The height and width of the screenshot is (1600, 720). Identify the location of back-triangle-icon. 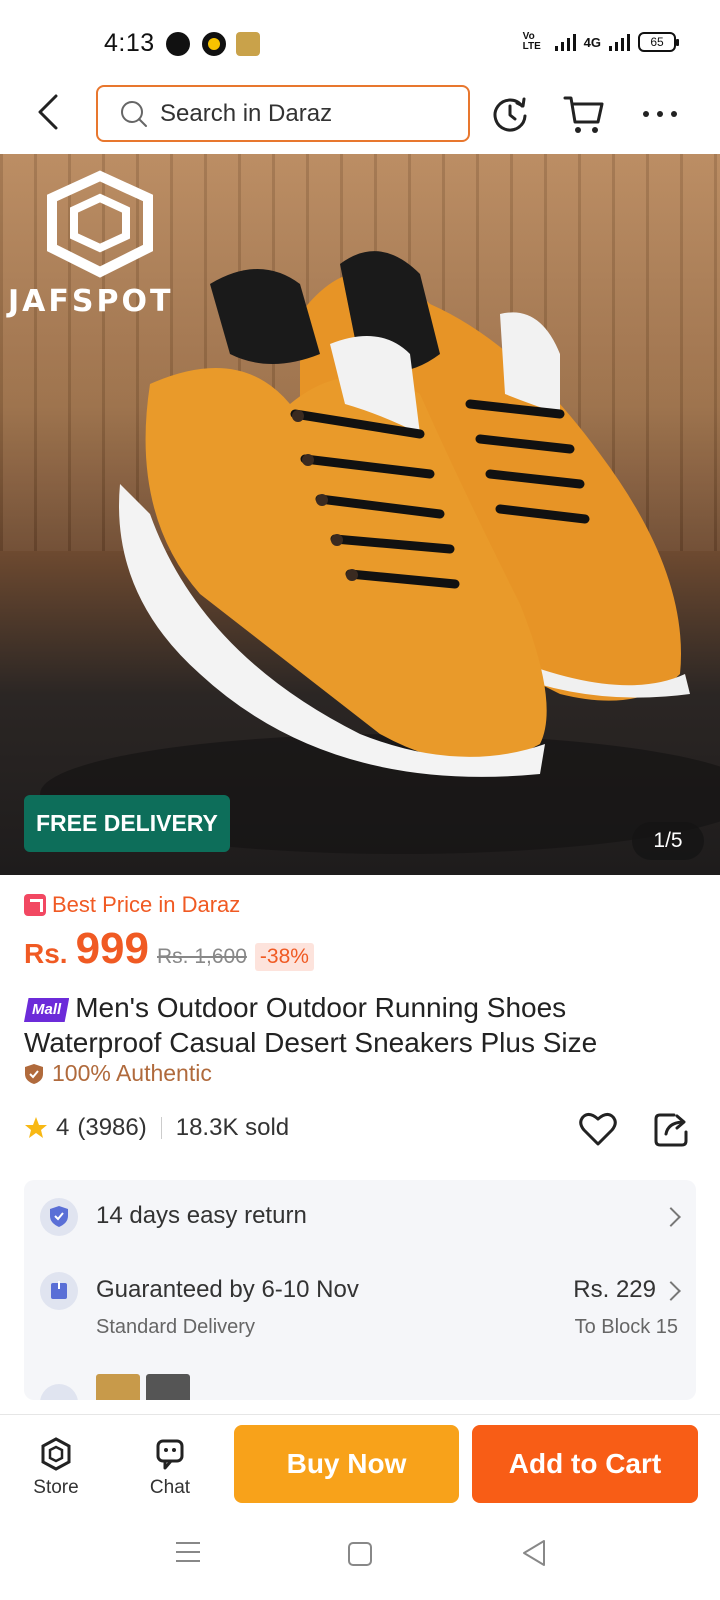
(534, 1553).